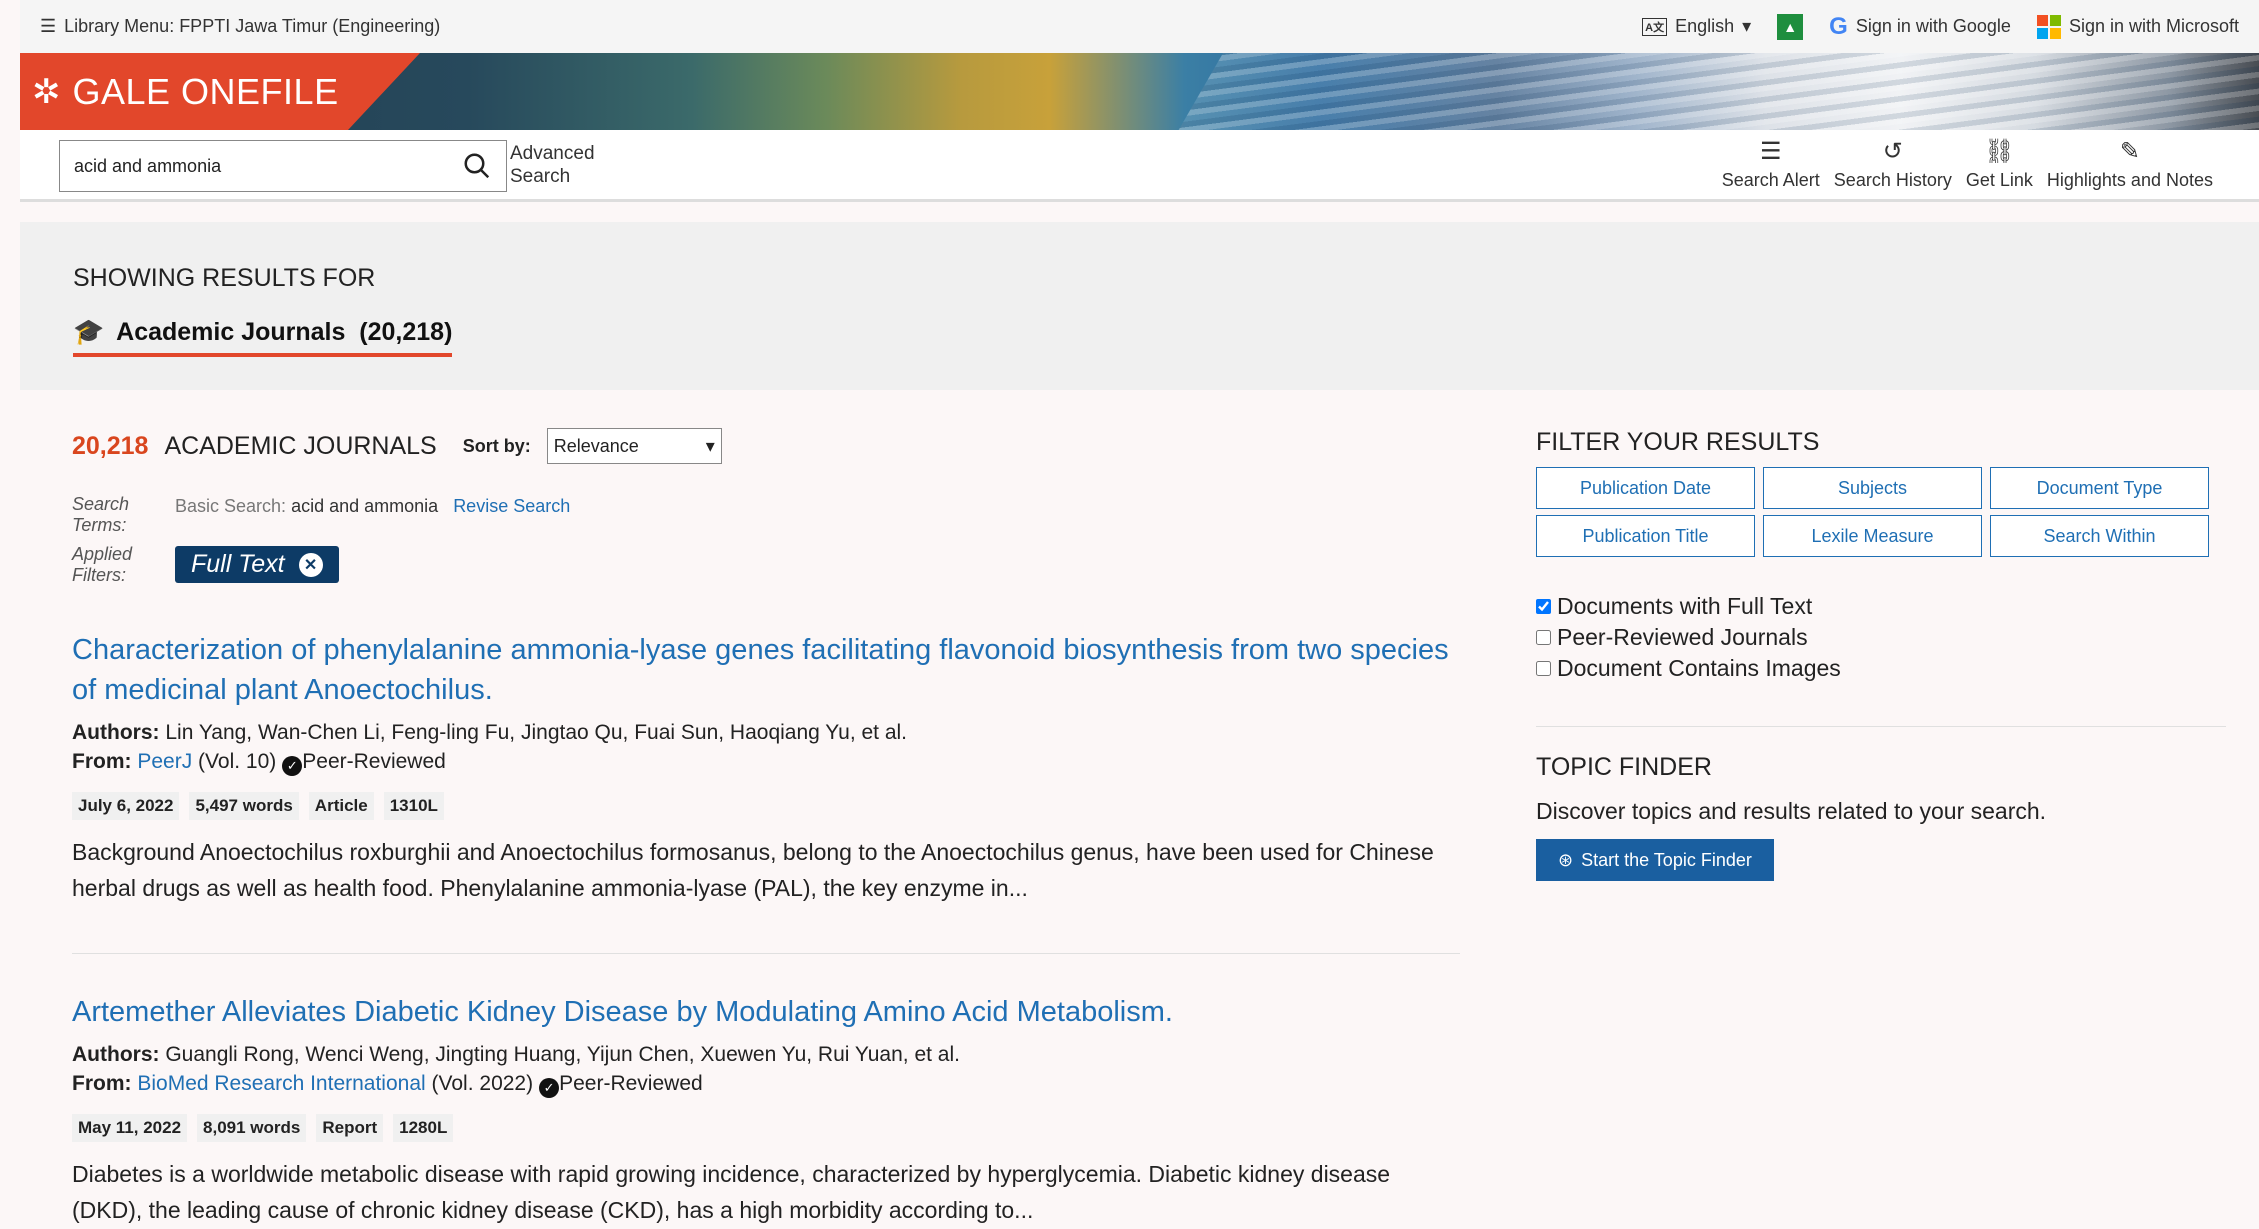 This screenshot has width=2259, height=1229. What do you see at coordinates (350, 1128) in the screenshot?
I see `result-type-tag: Report` at bounding box center [350, 1128].